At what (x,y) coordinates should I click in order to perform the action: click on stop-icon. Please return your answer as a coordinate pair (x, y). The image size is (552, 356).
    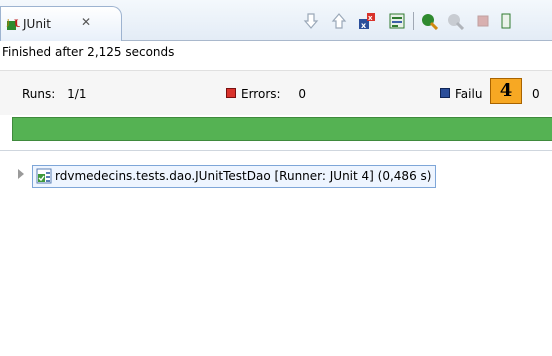
    Looking at the image, I should click on (483, 21).